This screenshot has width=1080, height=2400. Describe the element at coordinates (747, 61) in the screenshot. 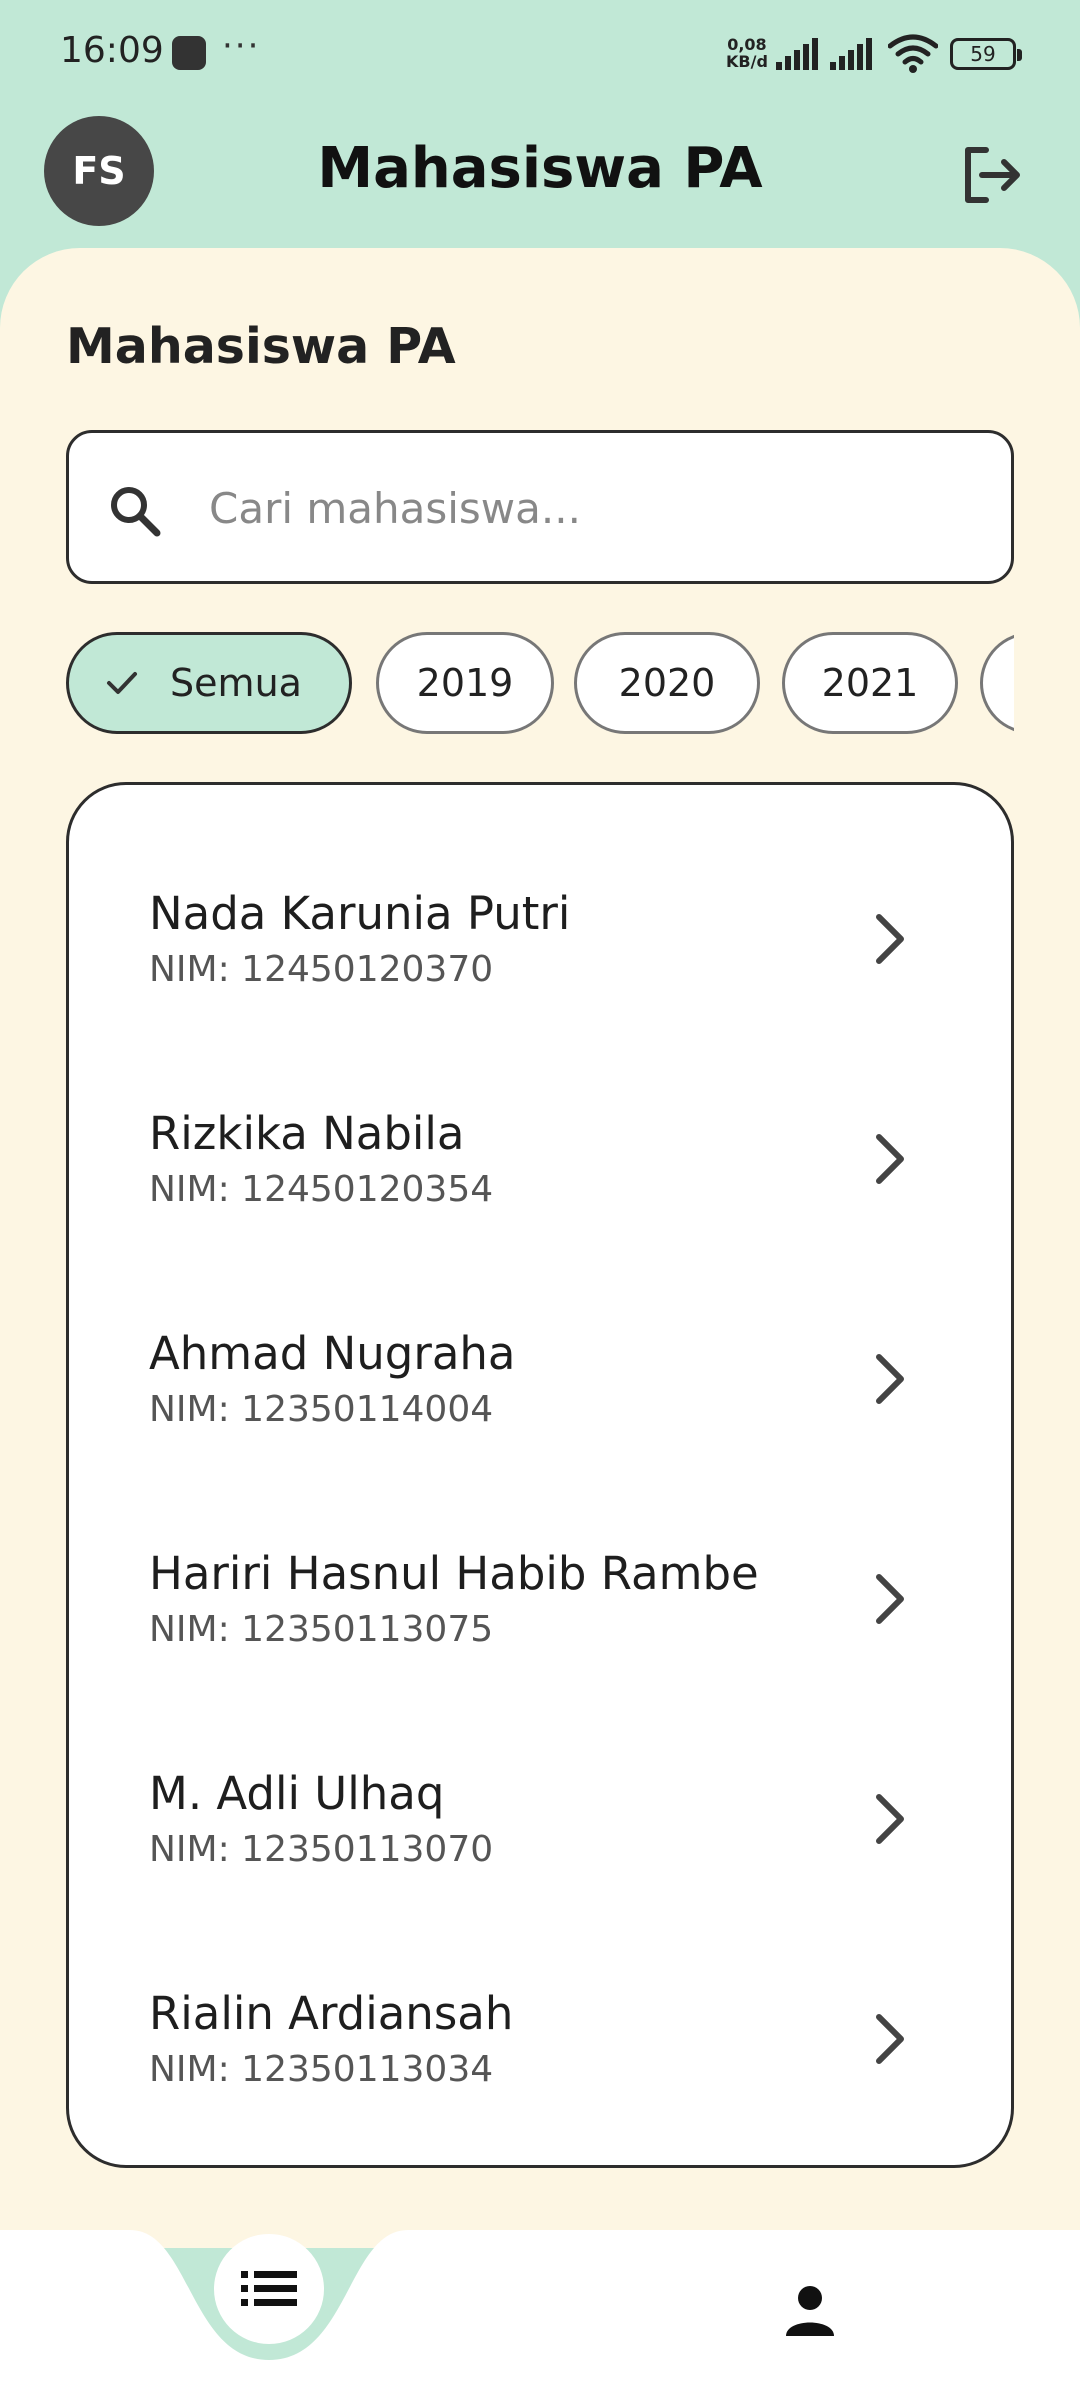

I see `network-speed-unit: KB/d` at that location.